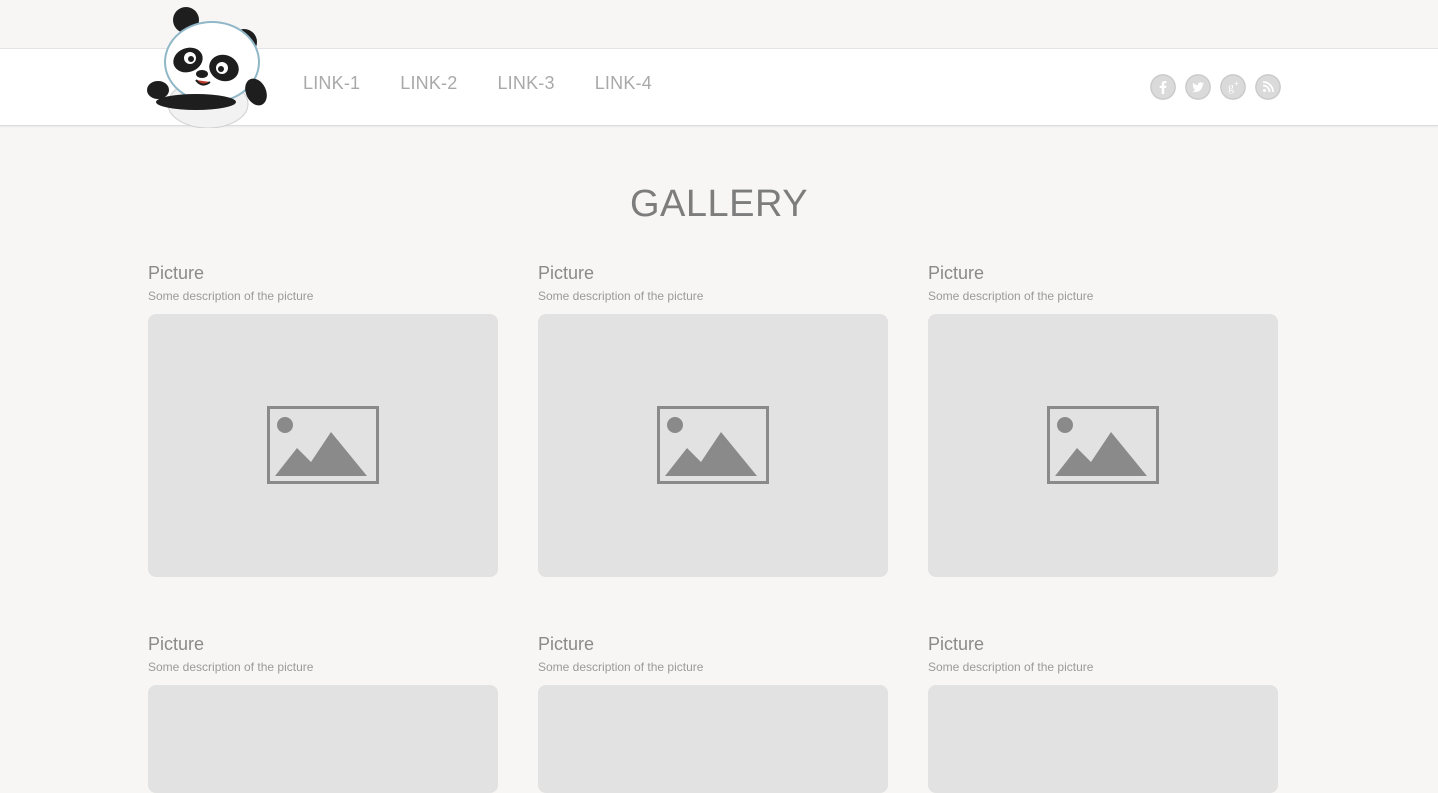 The image size is (1438, 793). I want to click on rss-icon, so click(1268, 87).